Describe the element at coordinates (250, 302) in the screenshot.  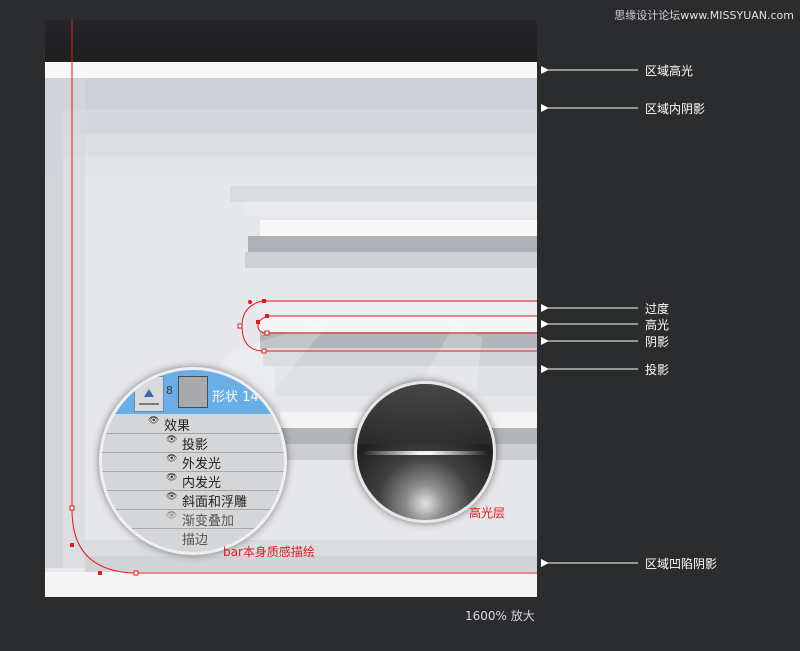
I see `anchor-handle` at that location.